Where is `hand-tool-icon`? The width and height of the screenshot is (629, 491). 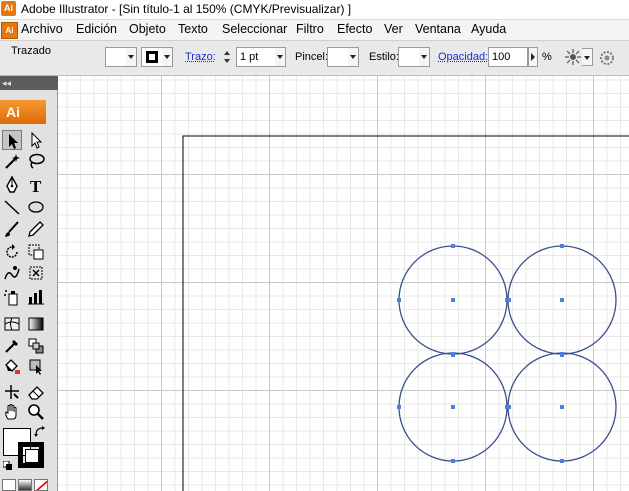
hand-tool-icon is located at coordinates (12, 412).